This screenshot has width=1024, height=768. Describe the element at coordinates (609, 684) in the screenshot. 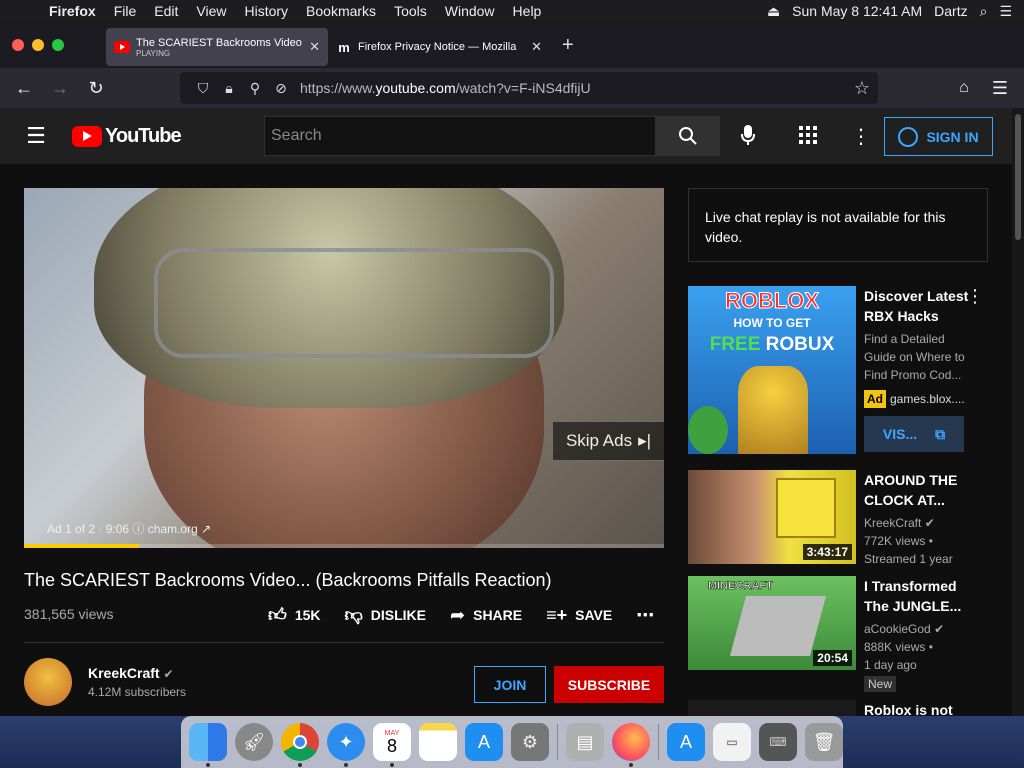

I see `subscribe-button: SUBSCRIBE` at that location.